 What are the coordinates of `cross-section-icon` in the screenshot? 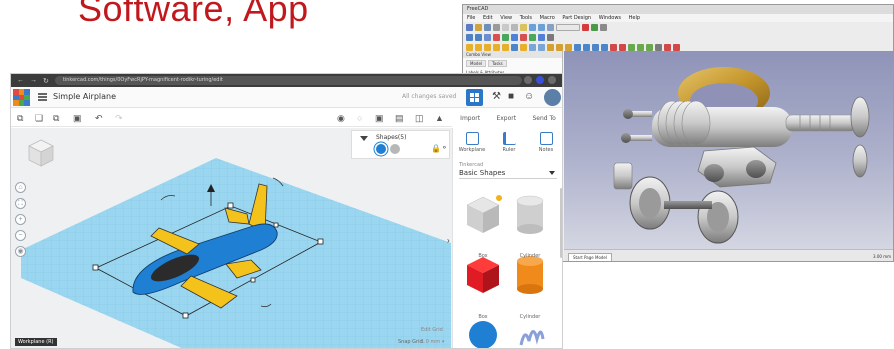 It's located at (622, 47).